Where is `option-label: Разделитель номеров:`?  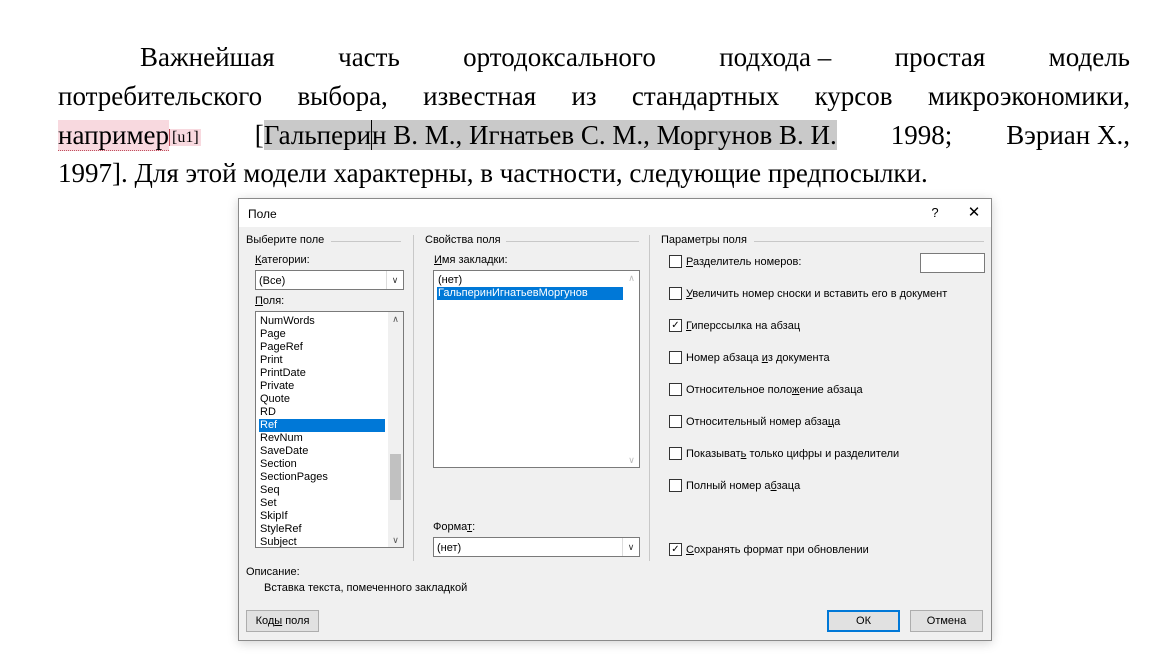 option-label: Разделитель номеров: is located at coordinates (744, 262).